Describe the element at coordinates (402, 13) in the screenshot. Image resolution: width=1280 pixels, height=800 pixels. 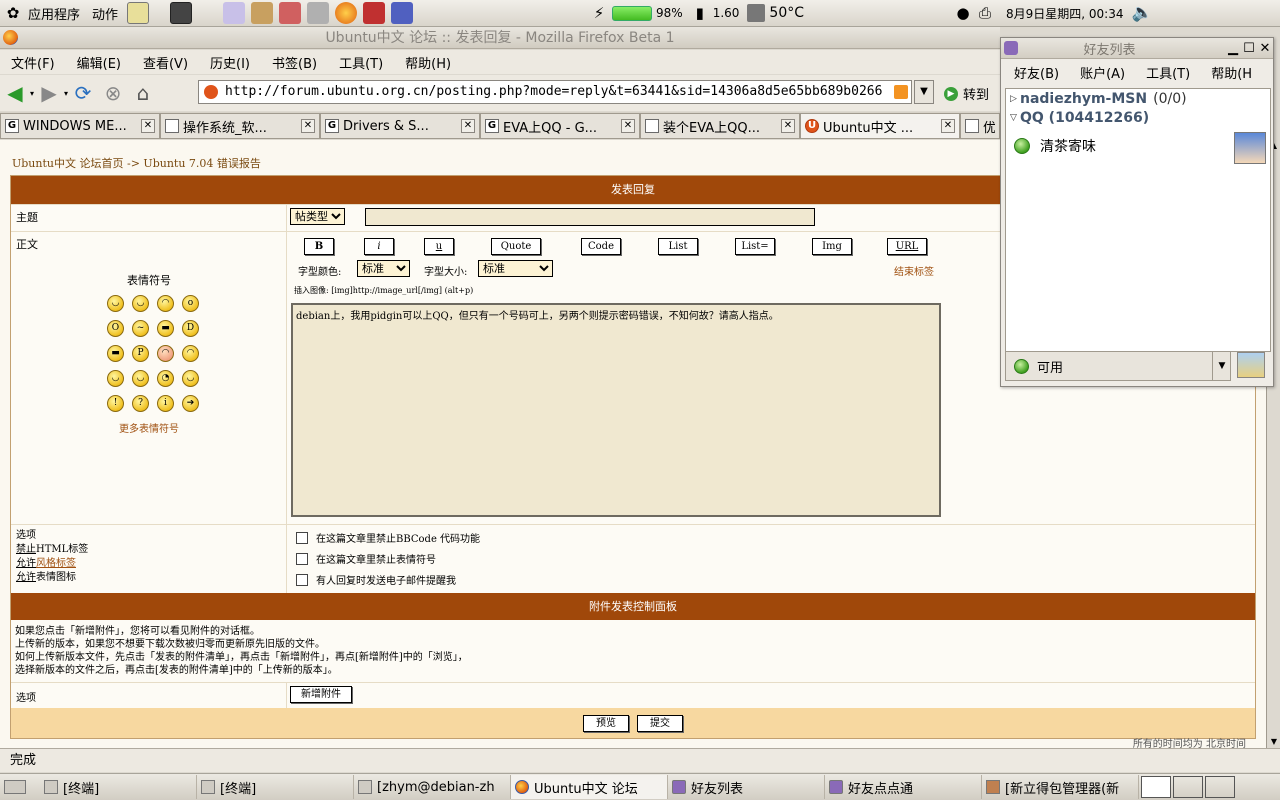
I see `vim-launcher-icon` at that location.